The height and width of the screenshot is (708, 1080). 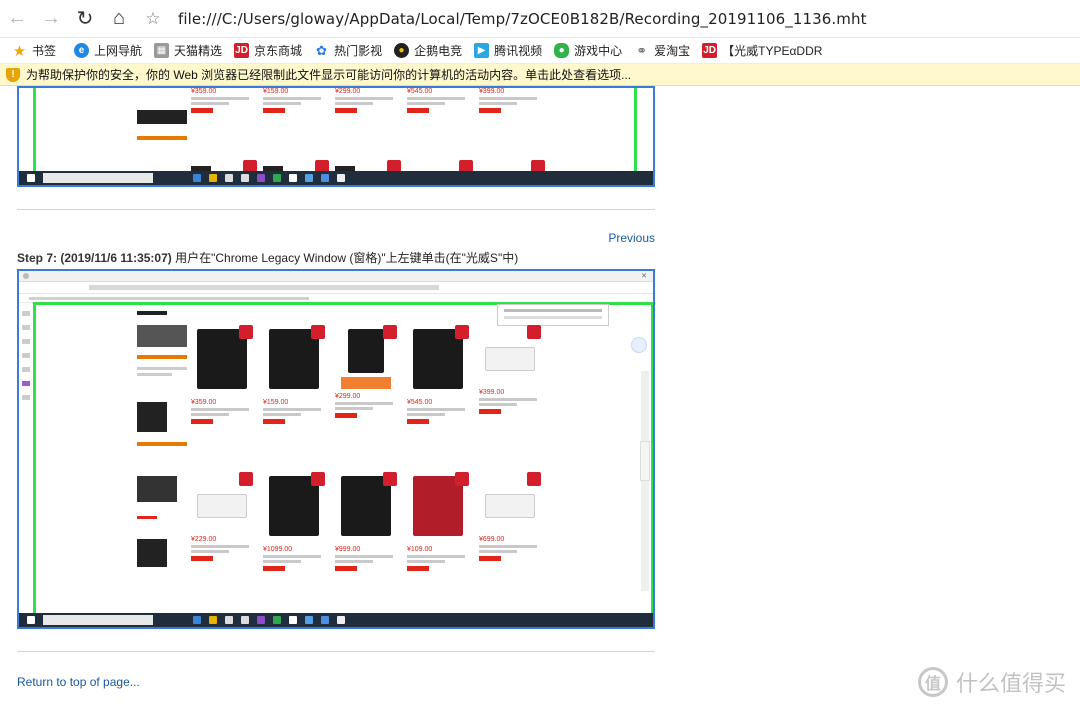 I want to click on favorite-label: 爱淘宝, so click(x=672, y=51).